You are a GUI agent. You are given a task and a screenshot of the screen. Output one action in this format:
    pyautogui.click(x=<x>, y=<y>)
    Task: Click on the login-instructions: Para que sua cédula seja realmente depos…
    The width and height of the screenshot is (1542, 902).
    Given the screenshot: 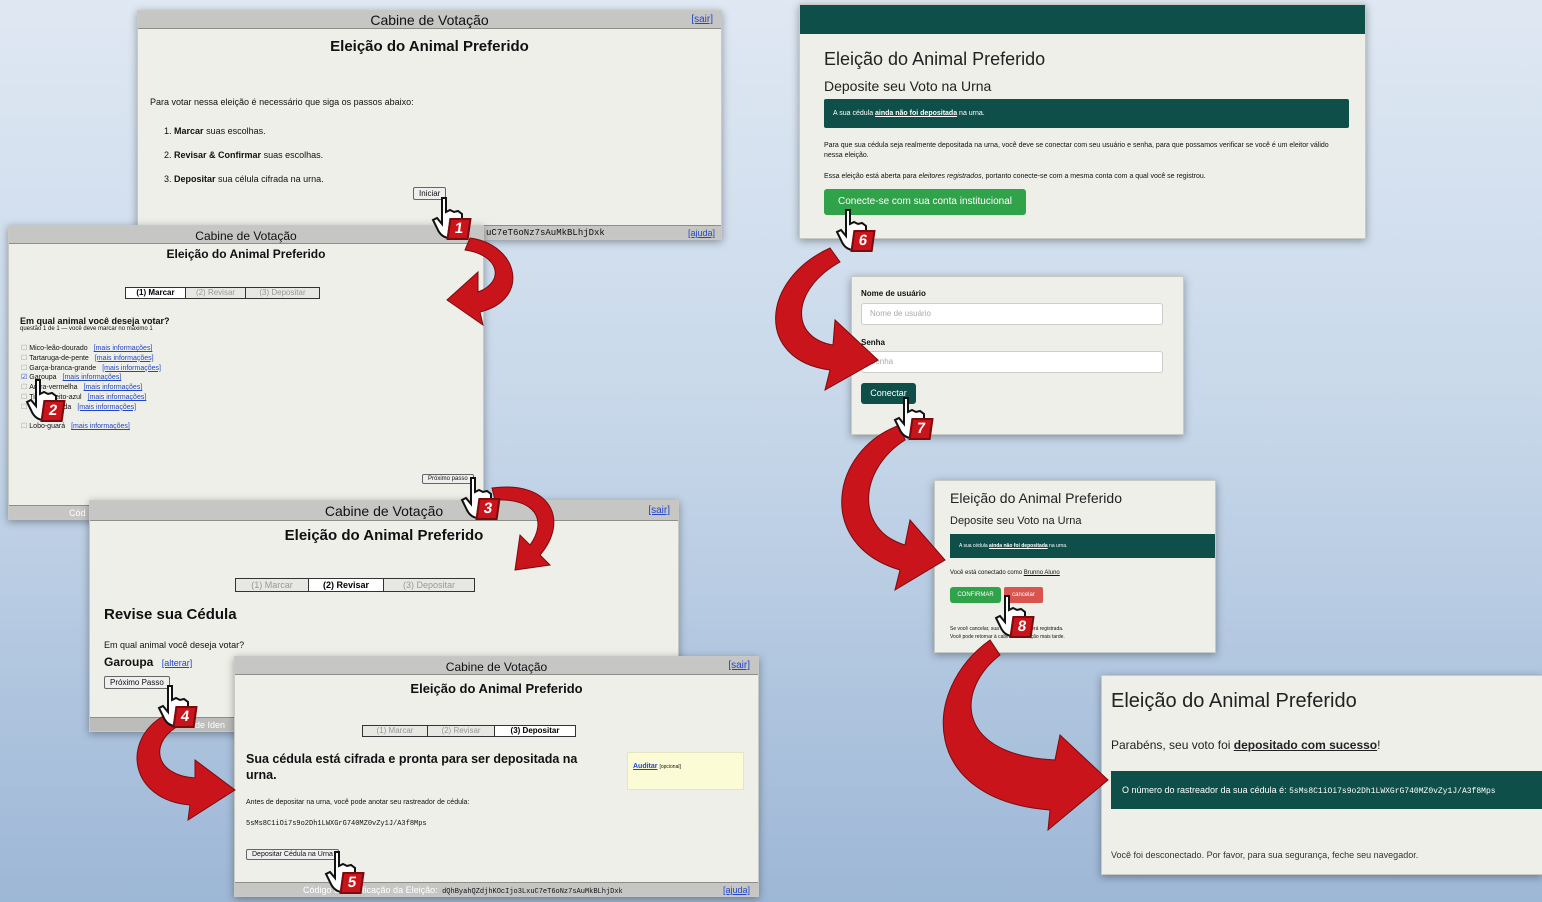 What is the action you would take?
    pyautogui.click(x=1076, y=150)
    